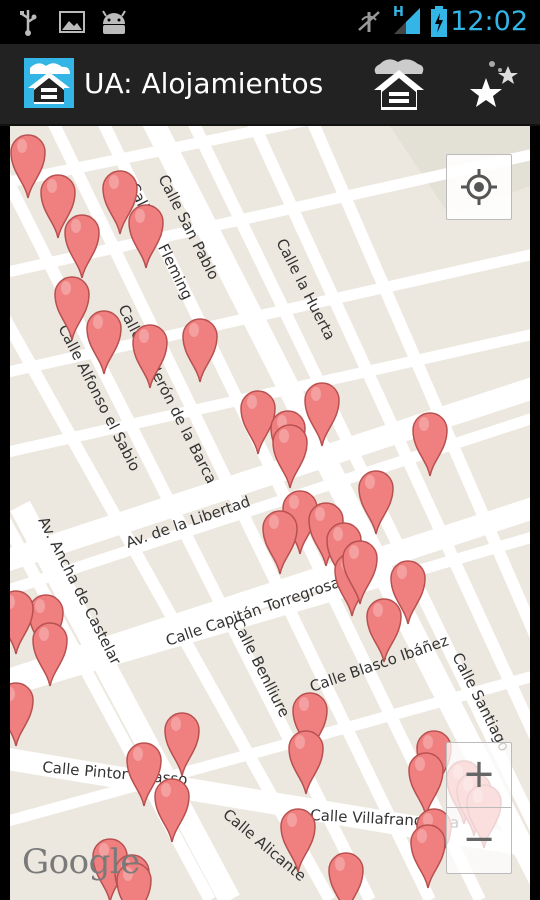  I want to click on zoom-in-label: +, so click(479, 774).